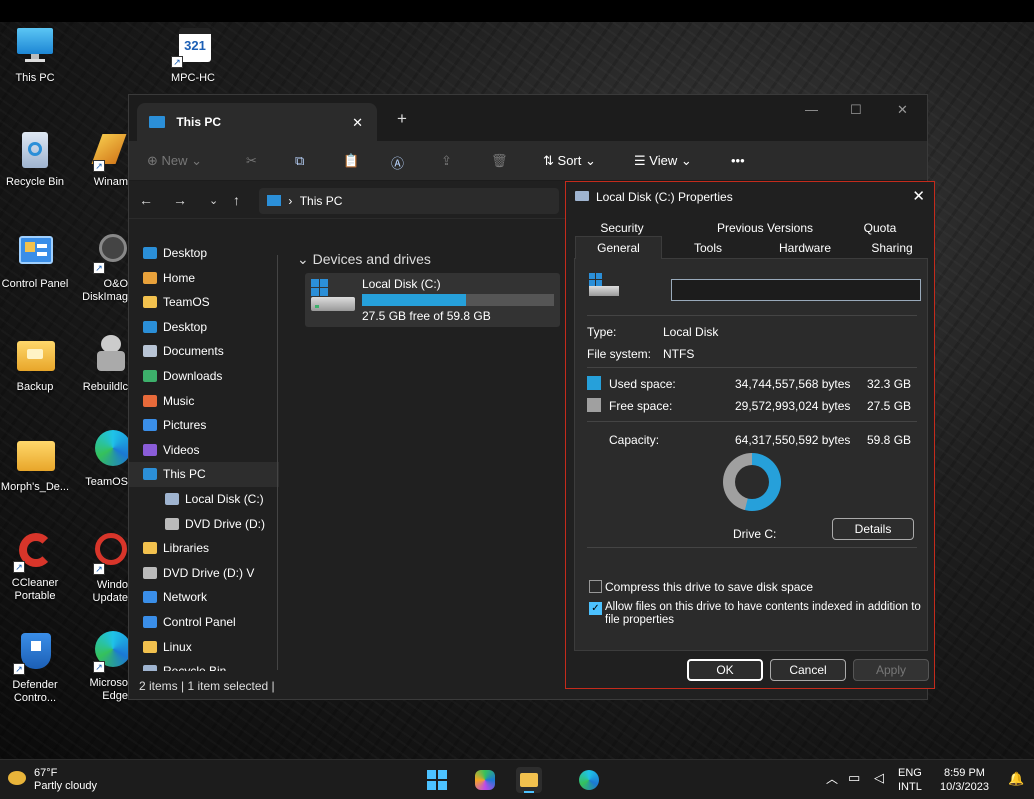 Image resolution: width=1034 pixels, height=799 pixels. I want to click on speaker-muted-icon: ◁, so click(879, 778).